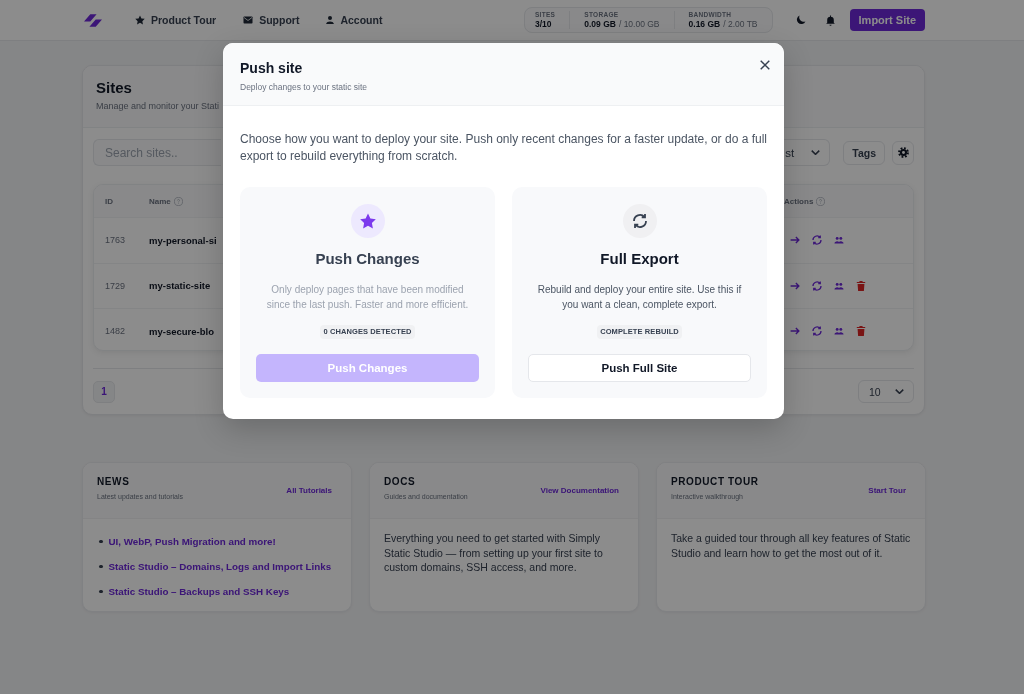 The width and height of the screenshot is (1024, 694). I want to click on nav-link: Product Tour, so click(176, 20).